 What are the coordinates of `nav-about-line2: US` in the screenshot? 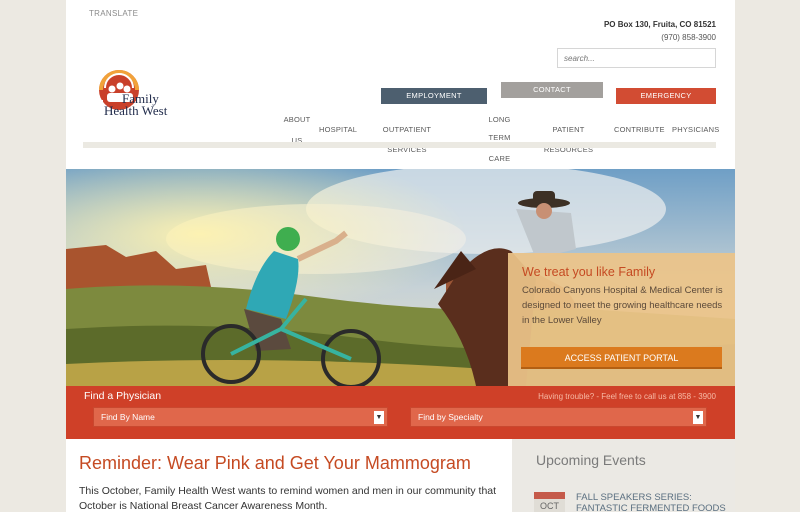 It's located at (297, 140).